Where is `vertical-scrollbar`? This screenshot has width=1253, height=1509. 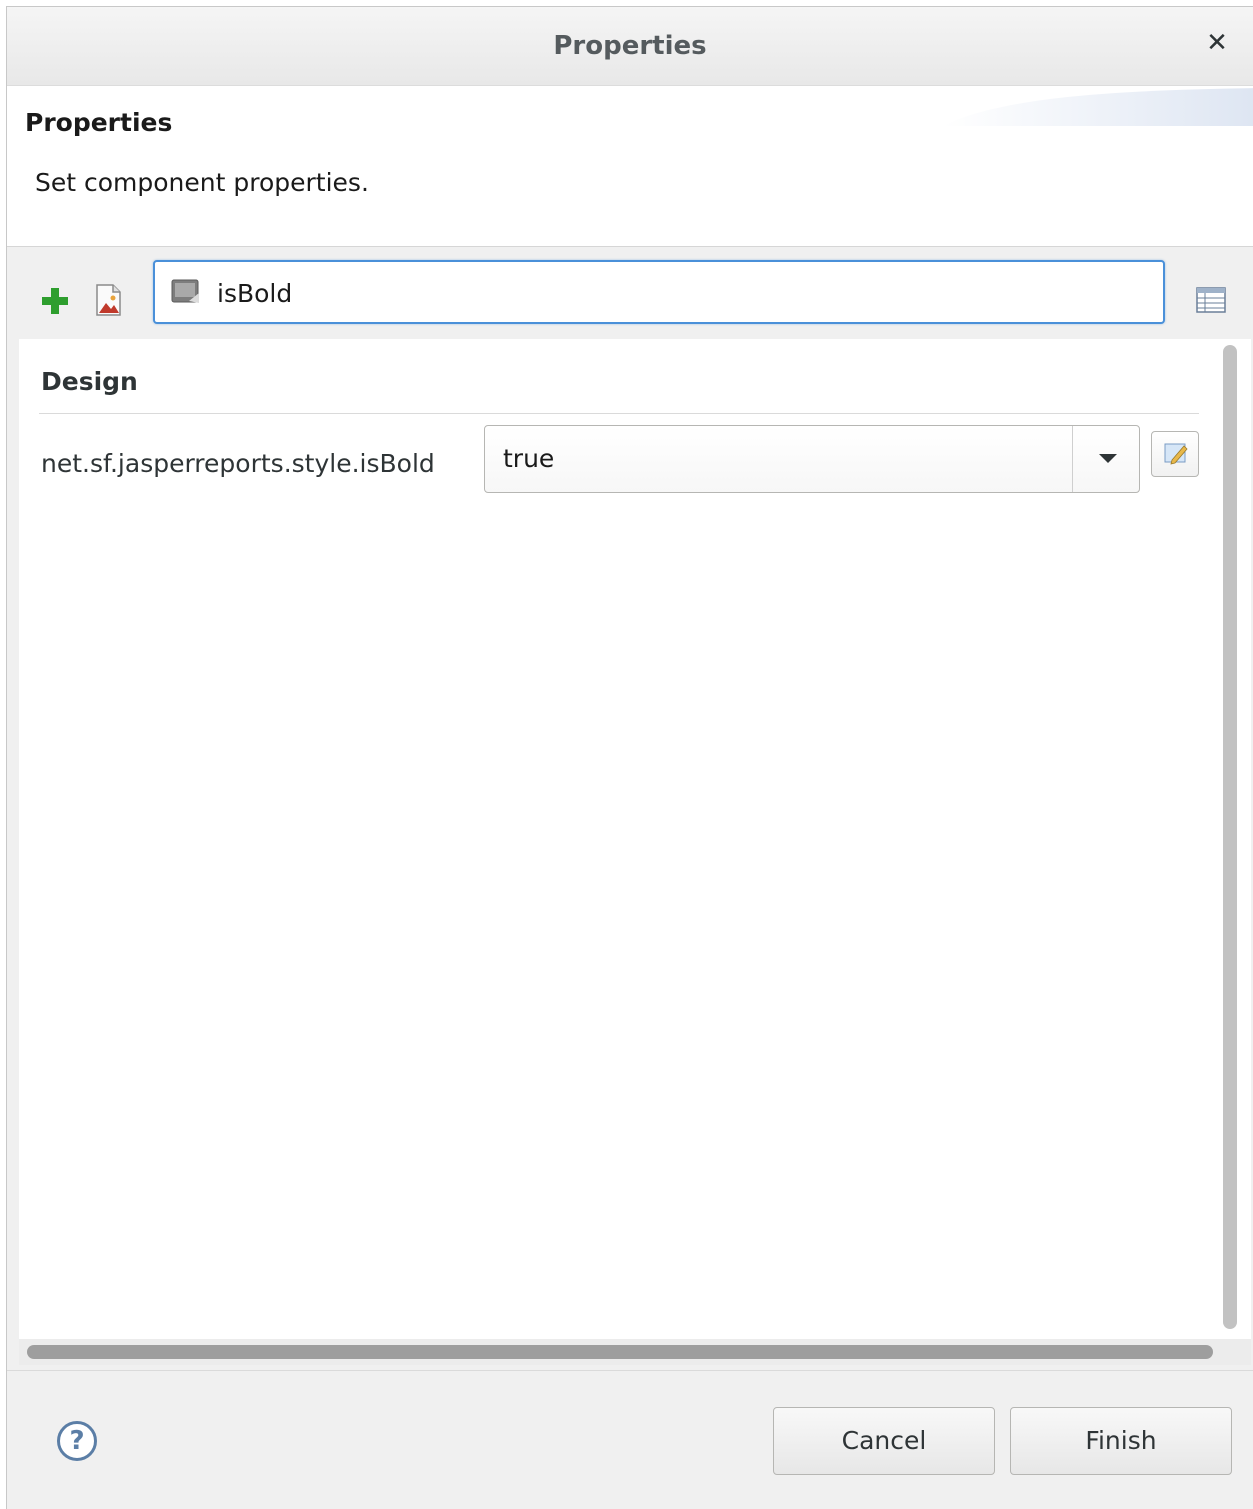
vertical-scrollbar is located at coordinates (1230, 837).